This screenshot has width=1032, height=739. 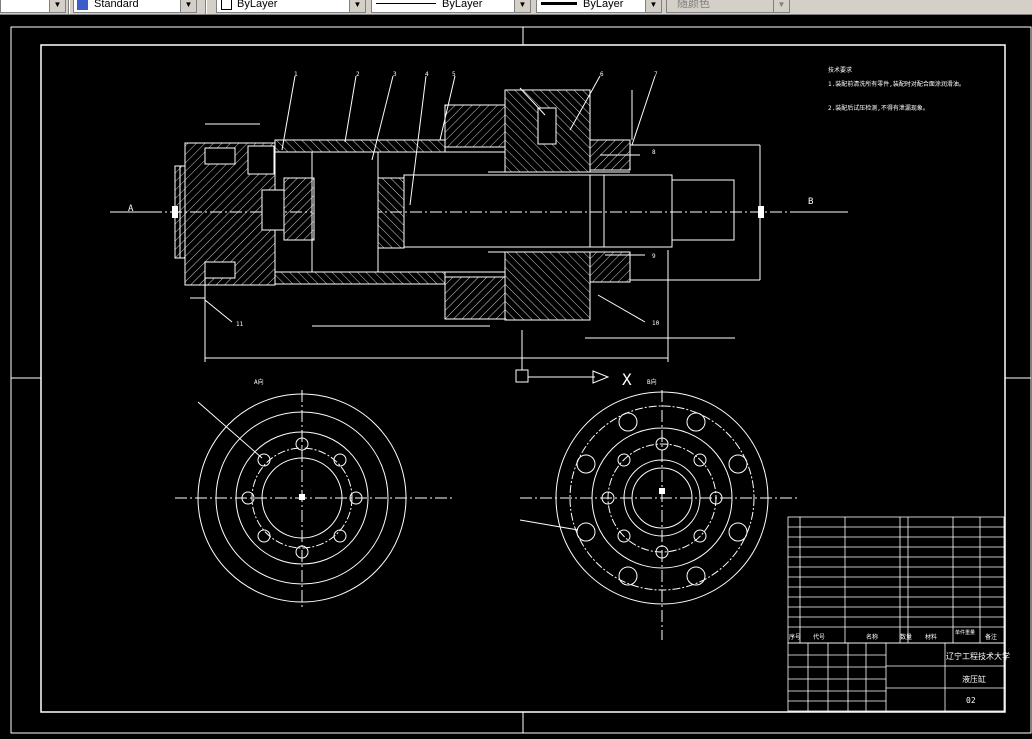 I want to click on part-number: 11, so click(x=240, y=324).